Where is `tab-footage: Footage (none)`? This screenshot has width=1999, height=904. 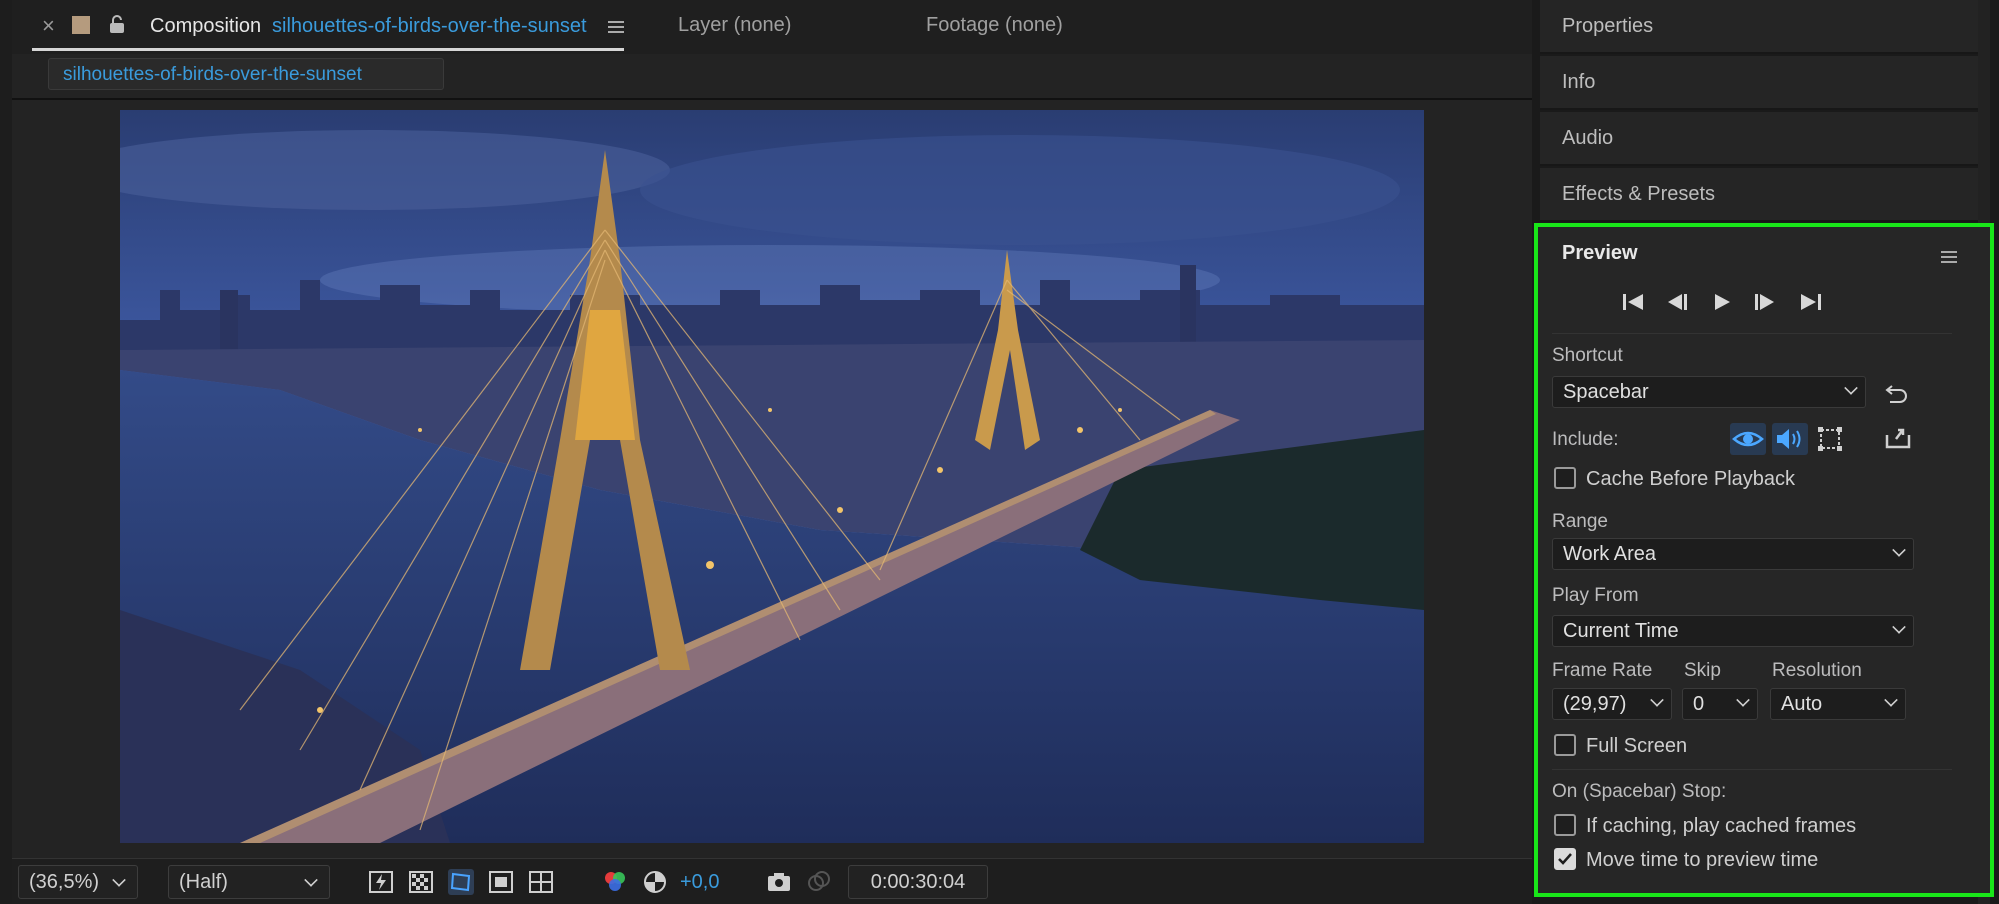 tab-footage: Footage (none) is located at coordinates (994, 25).